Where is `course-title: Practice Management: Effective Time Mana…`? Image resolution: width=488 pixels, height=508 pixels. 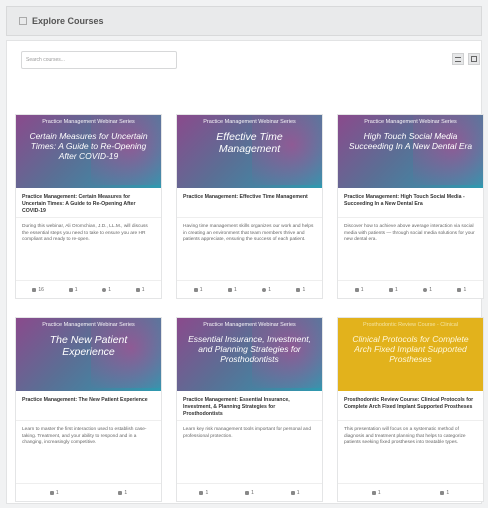 course-title: Practice Management: Effective Time Mana… is located at coordinates (249, 203).